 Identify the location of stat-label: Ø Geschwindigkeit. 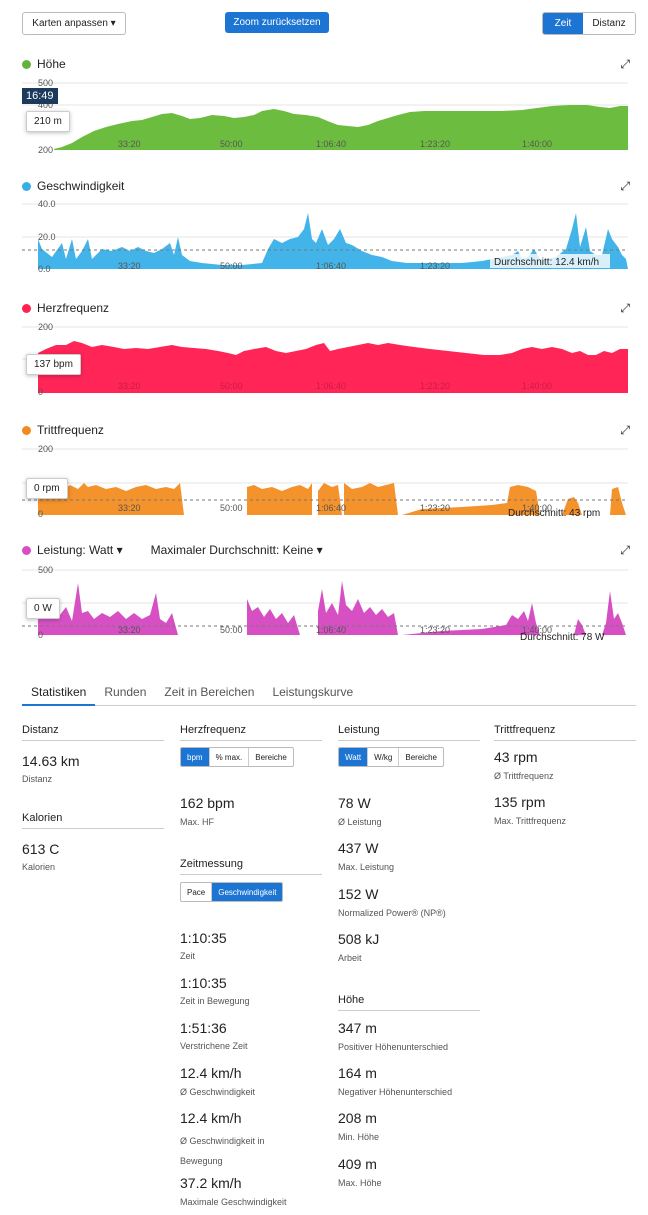
(218, 1092).